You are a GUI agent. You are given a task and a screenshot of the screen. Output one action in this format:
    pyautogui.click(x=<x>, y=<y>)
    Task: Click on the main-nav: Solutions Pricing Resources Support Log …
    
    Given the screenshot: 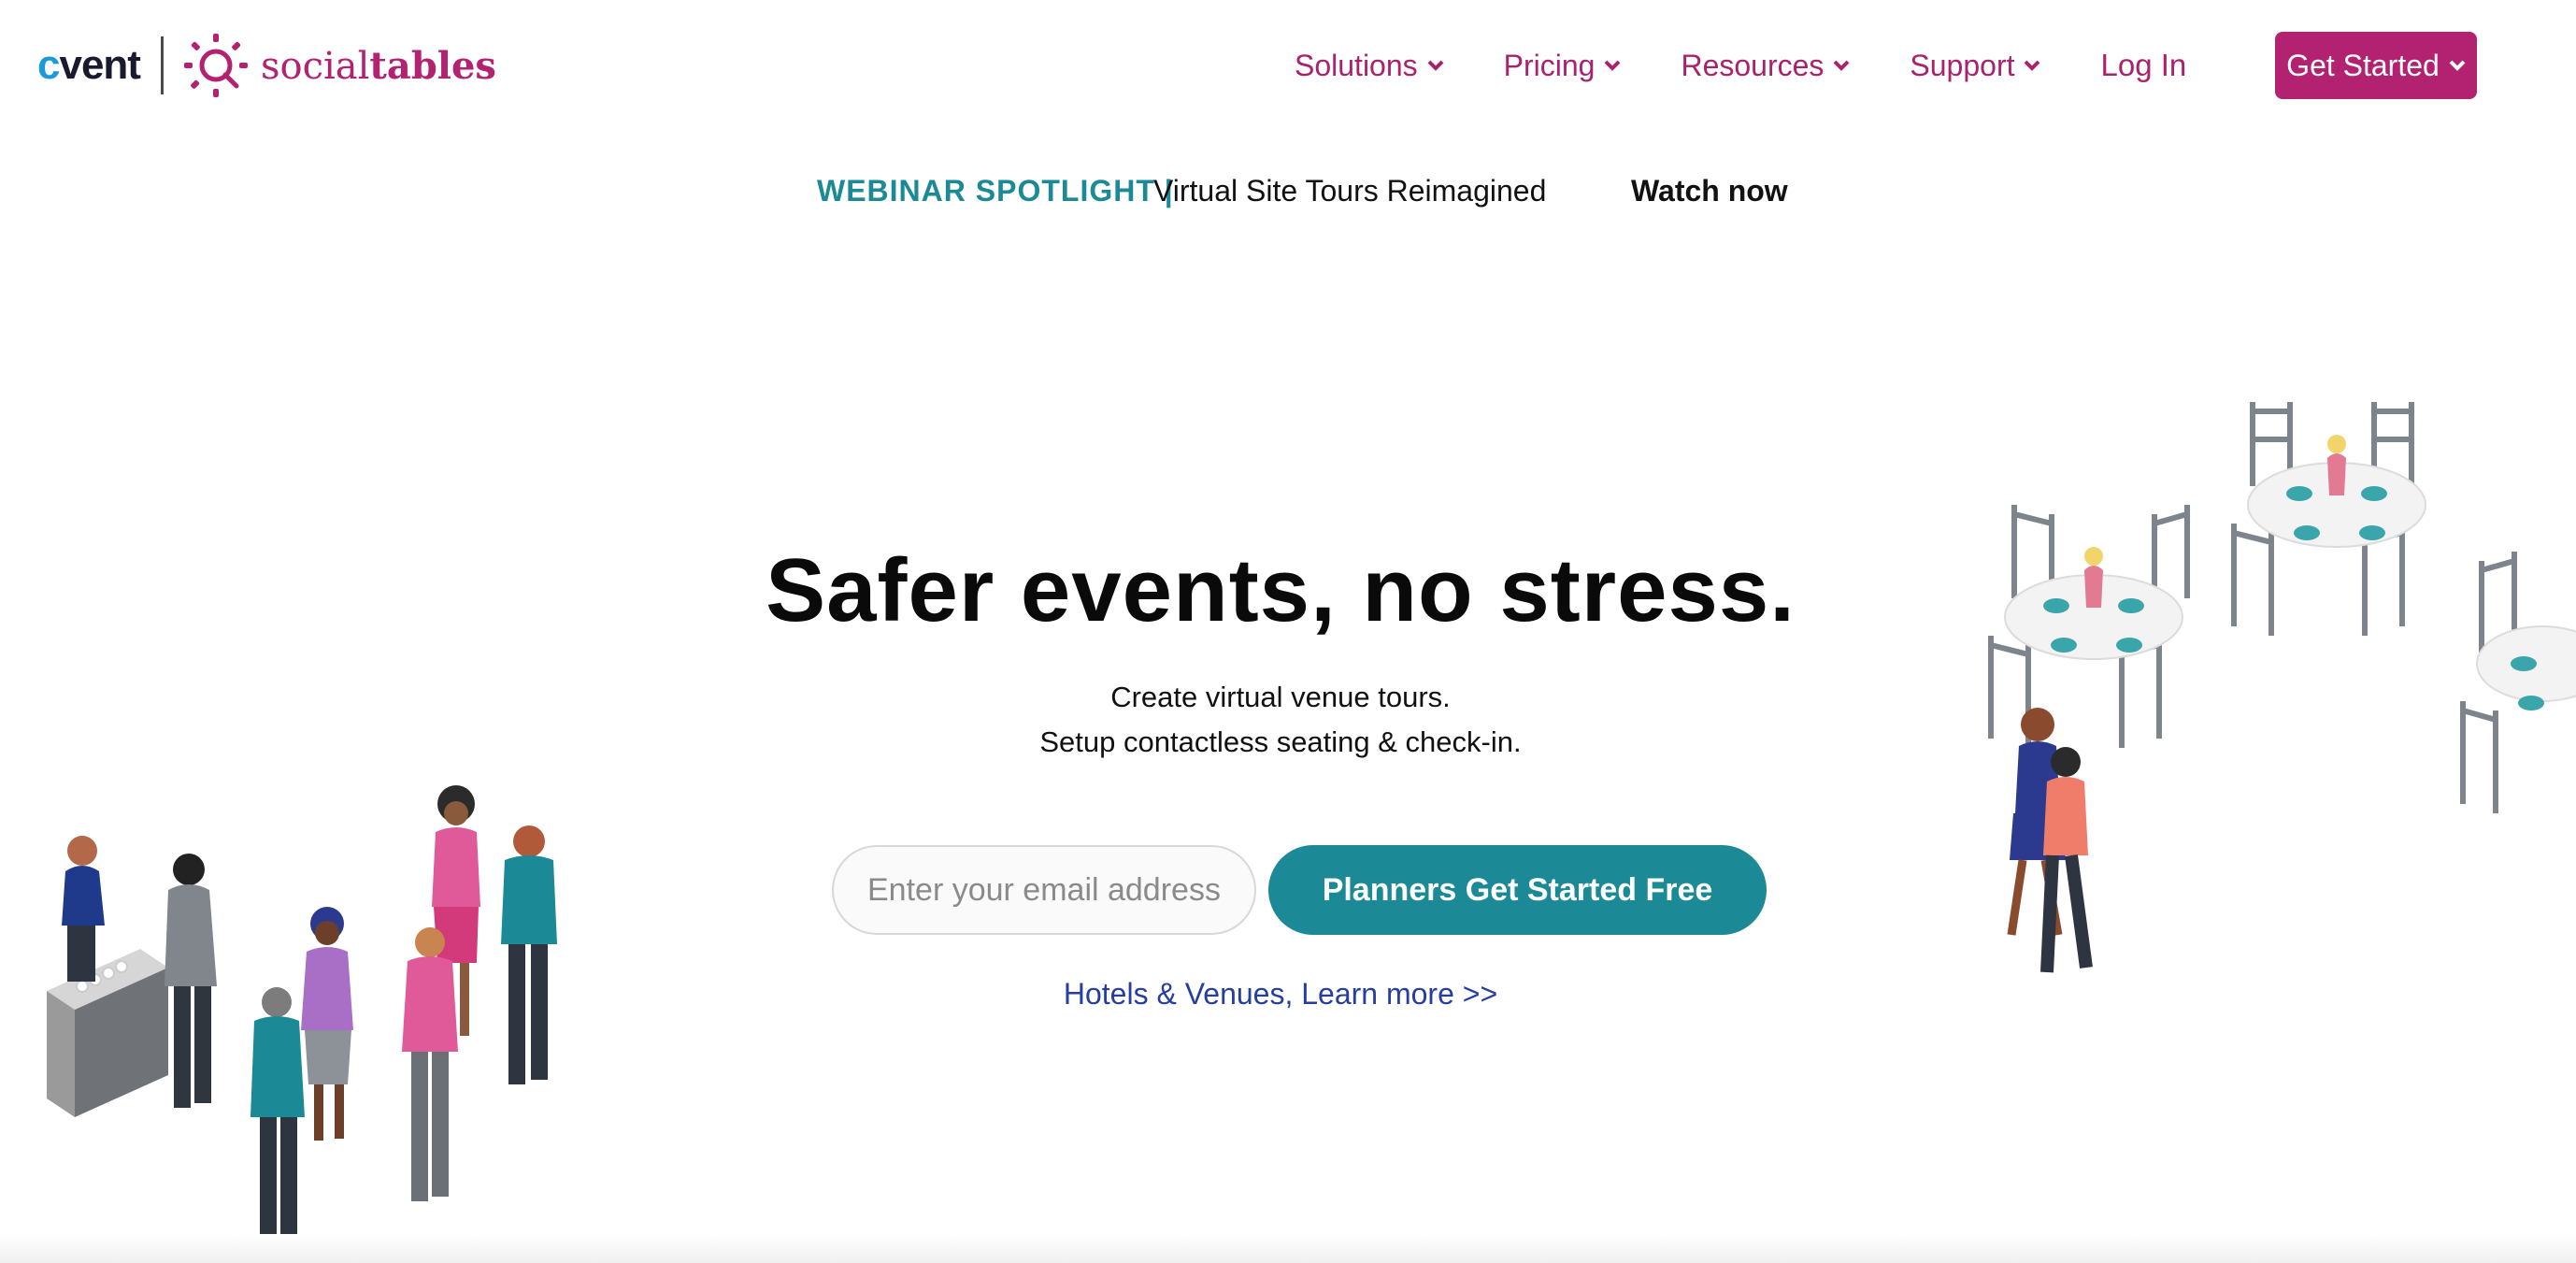 What is the action you would take?
    pyautogui.click(x=1768, y=65)
    